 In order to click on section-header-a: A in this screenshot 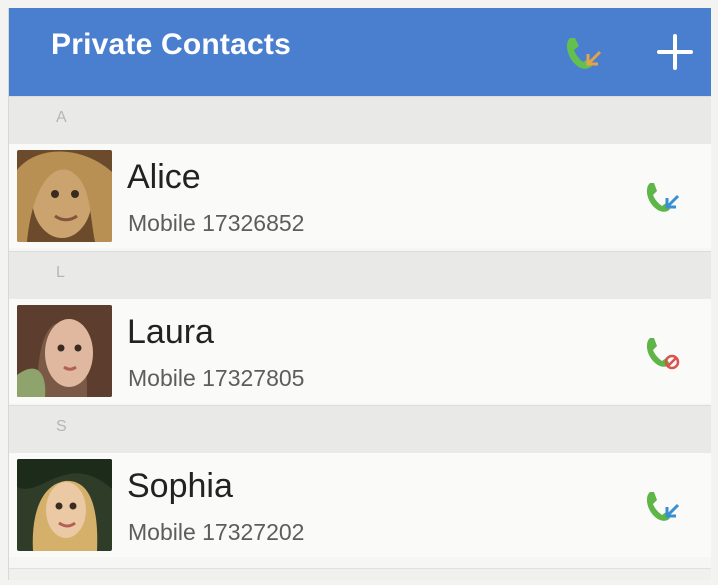, I will do `click(360, 121)`.